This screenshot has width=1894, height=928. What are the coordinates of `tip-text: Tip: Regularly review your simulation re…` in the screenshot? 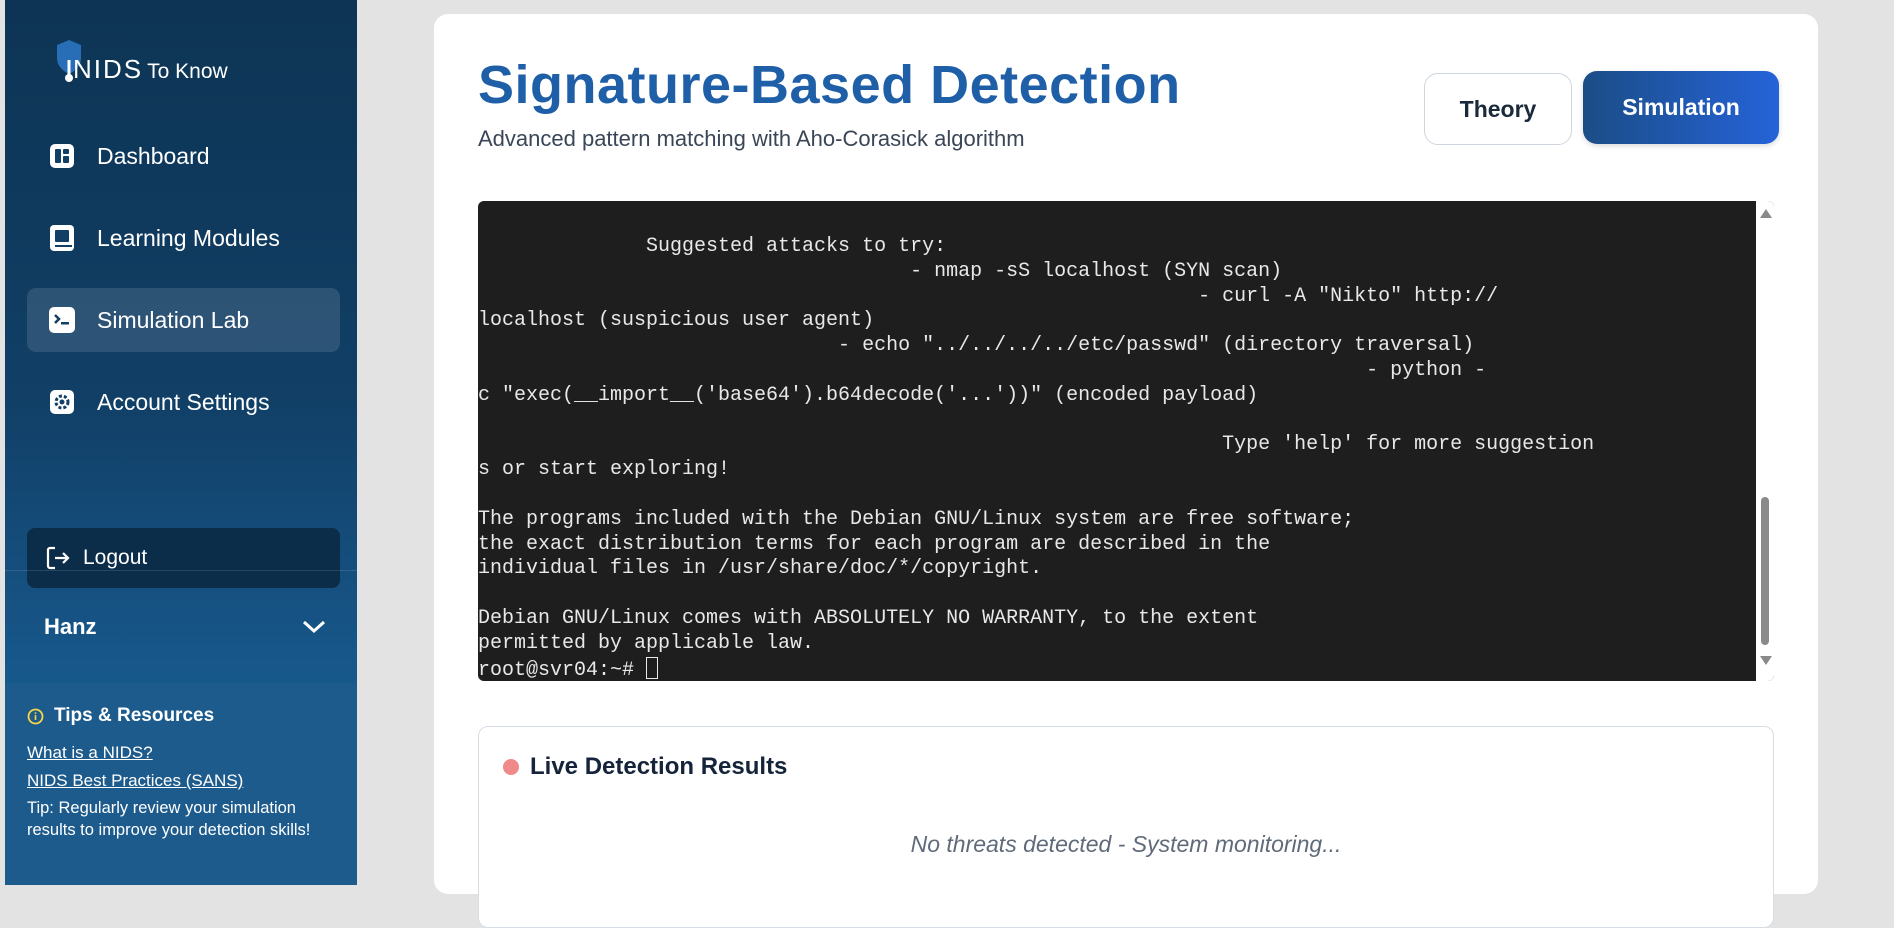 It's located at (169, 819).